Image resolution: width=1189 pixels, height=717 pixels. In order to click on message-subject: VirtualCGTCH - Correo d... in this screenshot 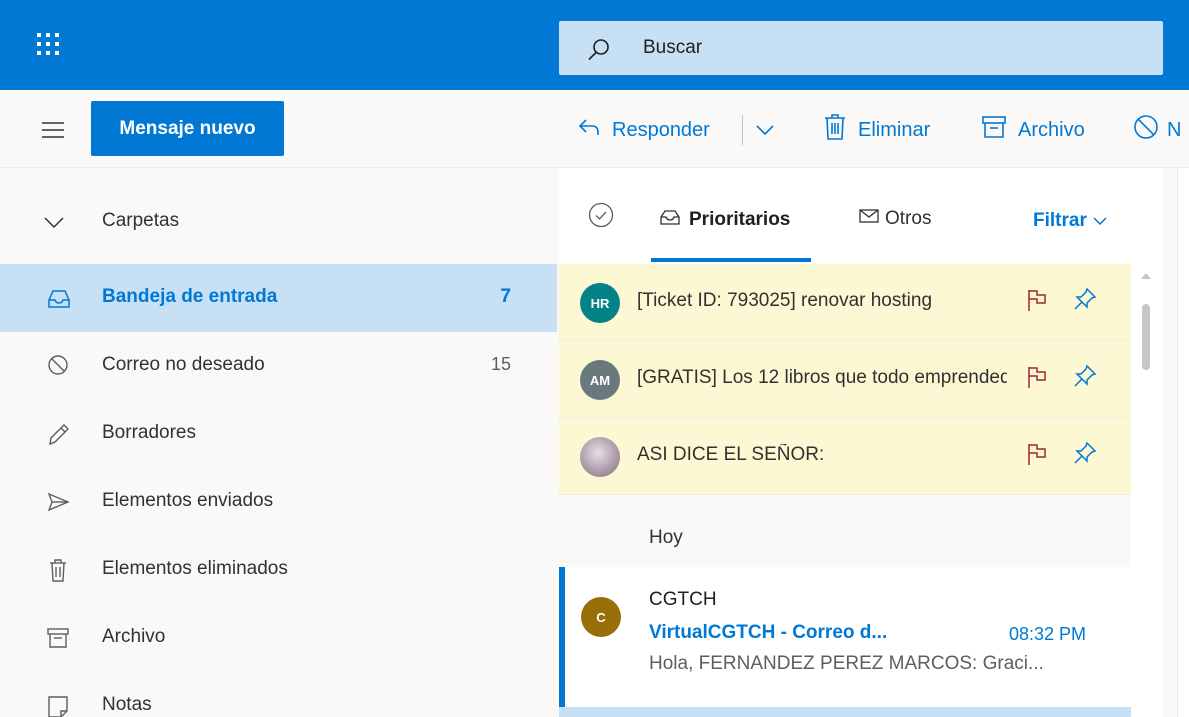, I will do `click(768, 632)`.